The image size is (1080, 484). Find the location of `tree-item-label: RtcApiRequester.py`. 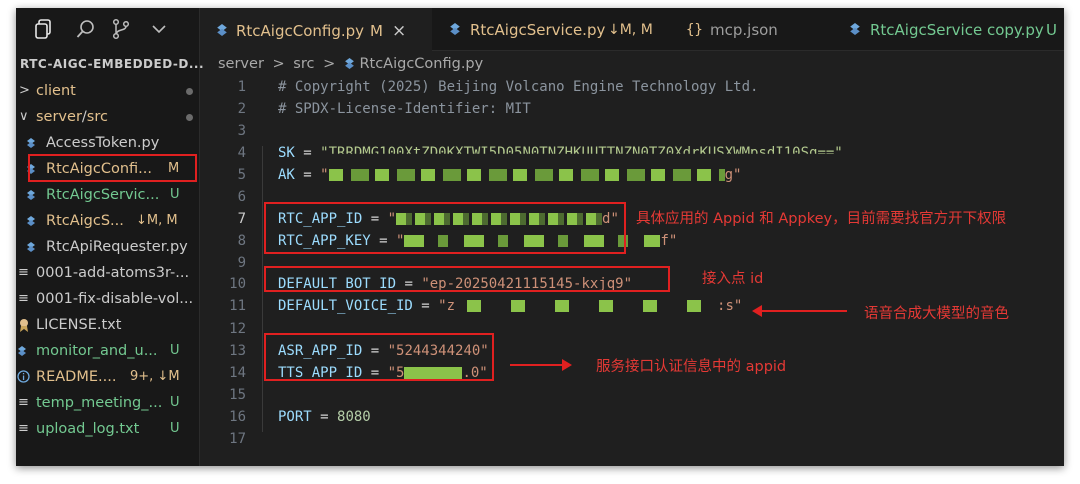

tree-item-label: RtcApiRequester.py is located at coordinates (117, 247).